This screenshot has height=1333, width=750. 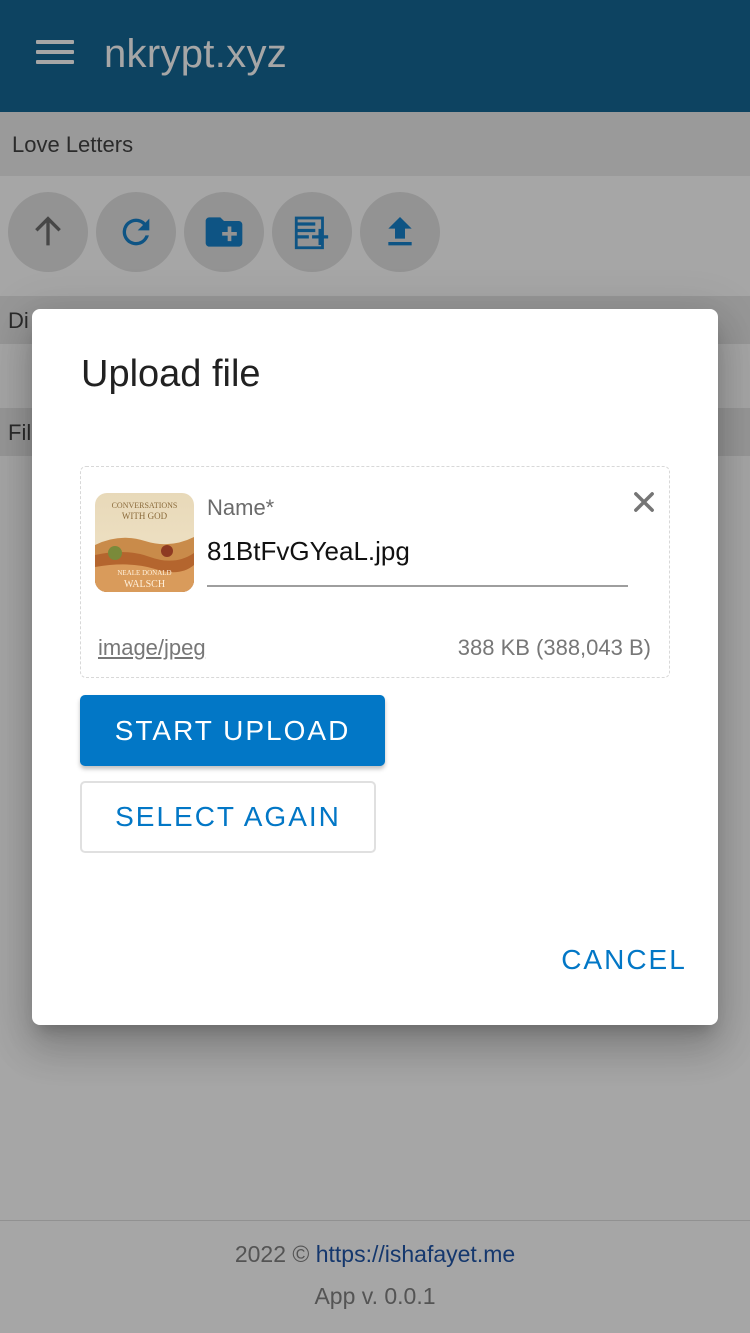 What do you see at coordinates (144, 573) in the screenshot?
I see `thumbnail-text-3: NEALE DONALD` at bounding box center [144, 573].